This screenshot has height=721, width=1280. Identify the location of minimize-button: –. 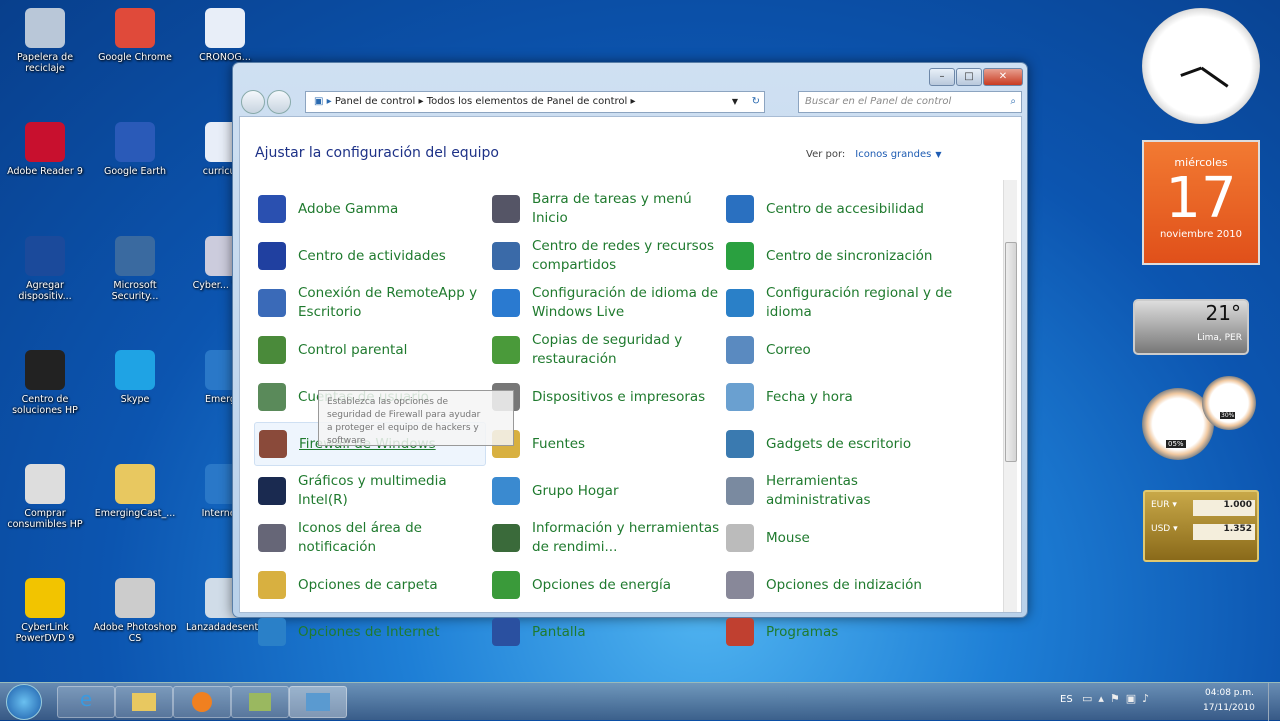
(942, 77).